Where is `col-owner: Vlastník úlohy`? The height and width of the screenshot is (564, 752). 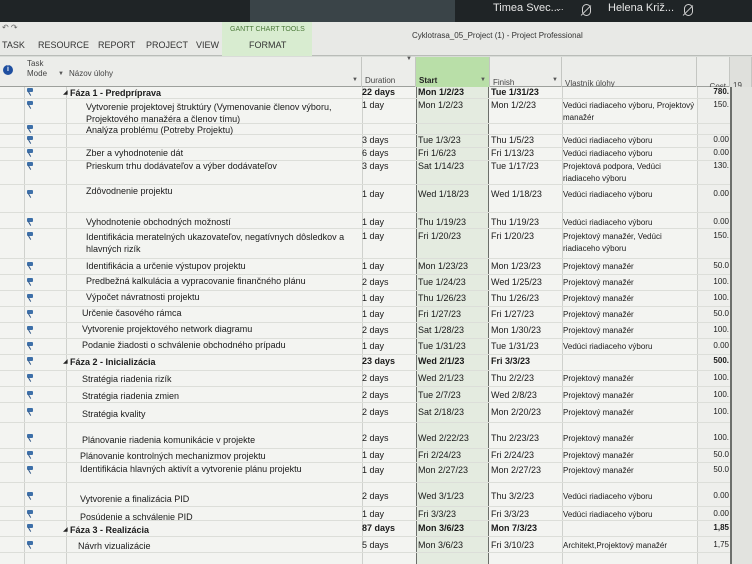 col-owner: Vlastník úlohy is located at coordinates (629, 72).